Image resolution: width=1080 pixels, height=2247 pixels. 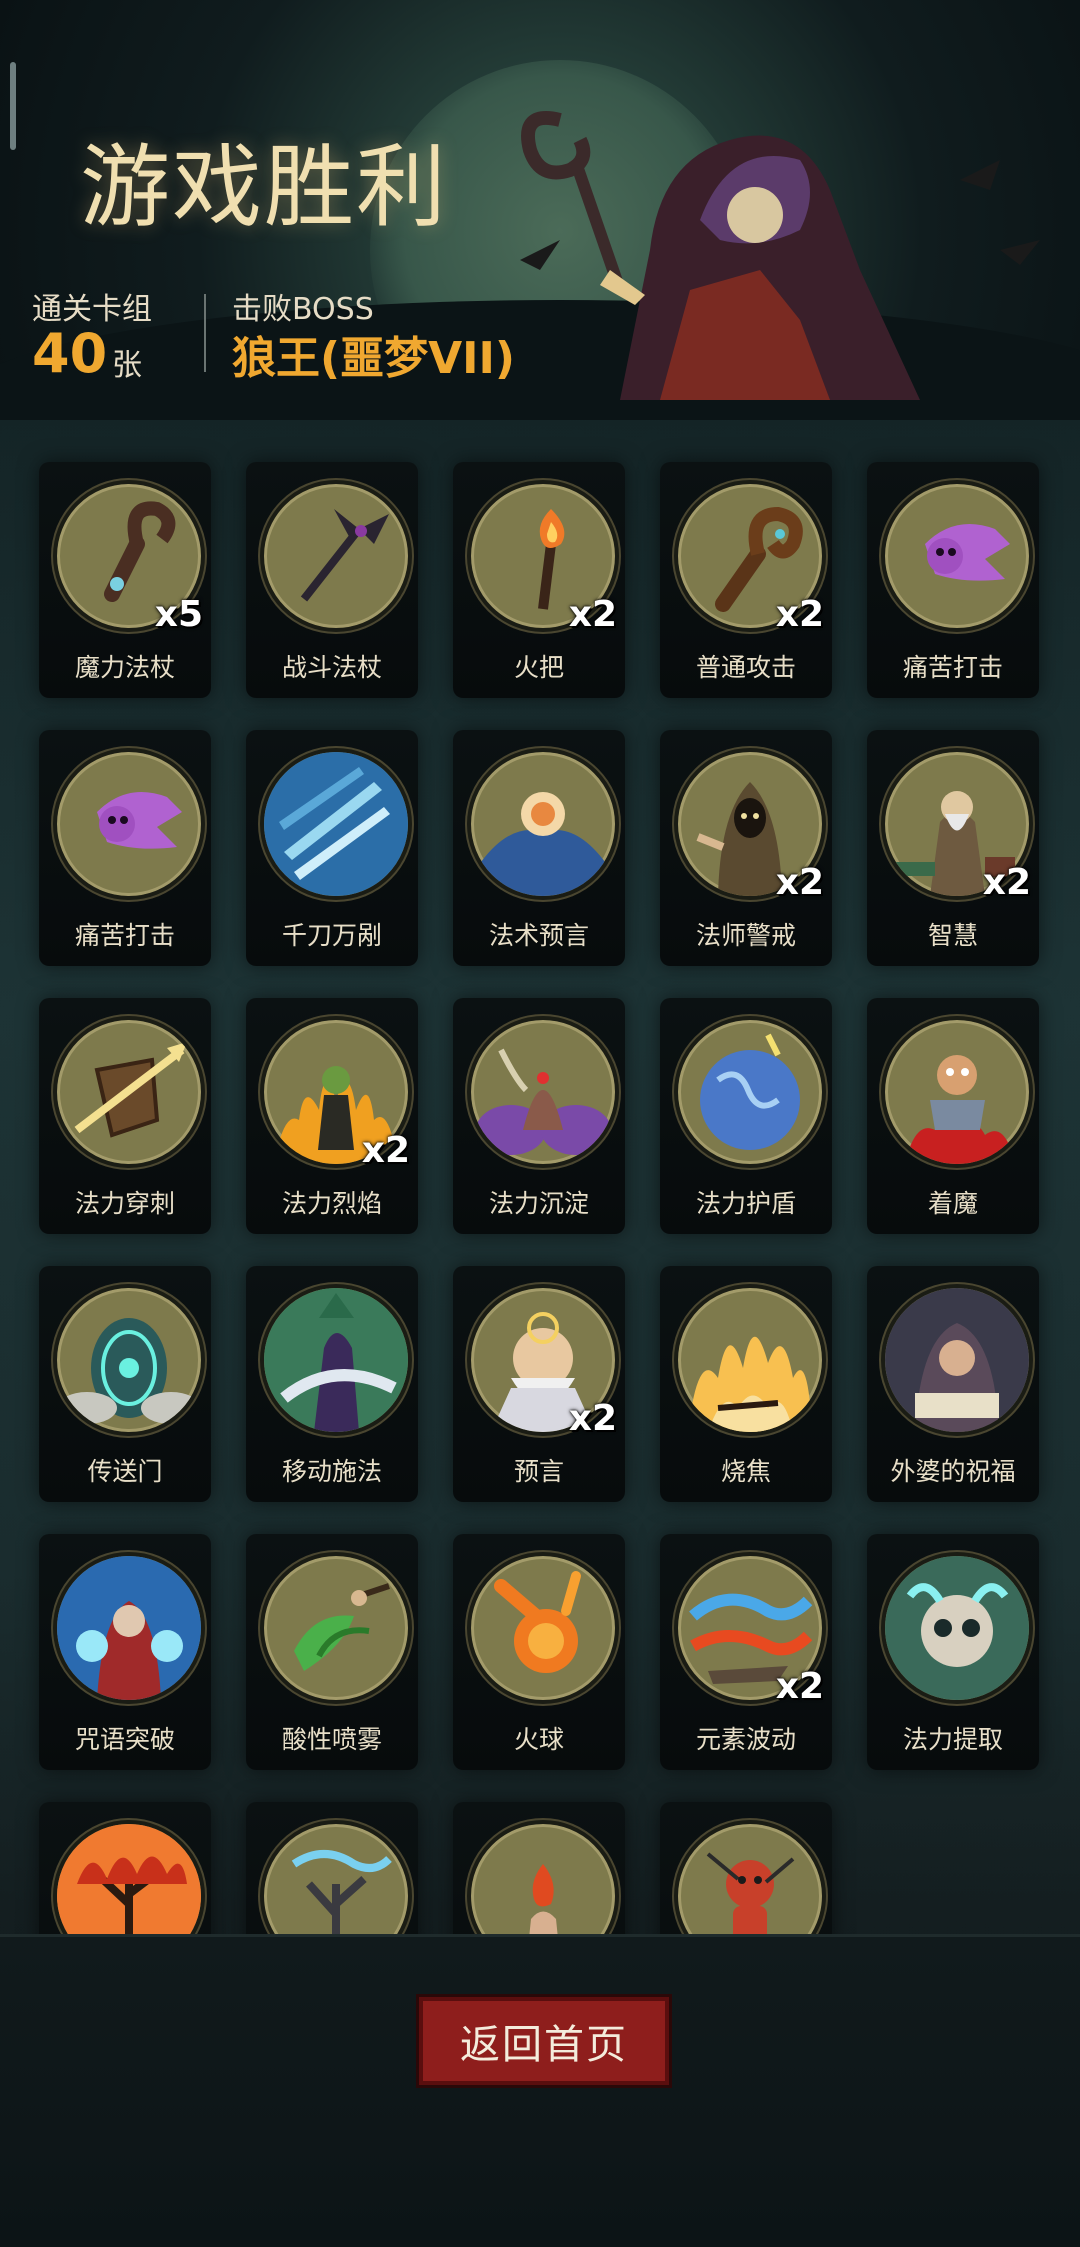 What do you see at coordinates (952, 1739) in the screenshot?
I see `card-name: 法力提取` at bounding box center [952, 1739].